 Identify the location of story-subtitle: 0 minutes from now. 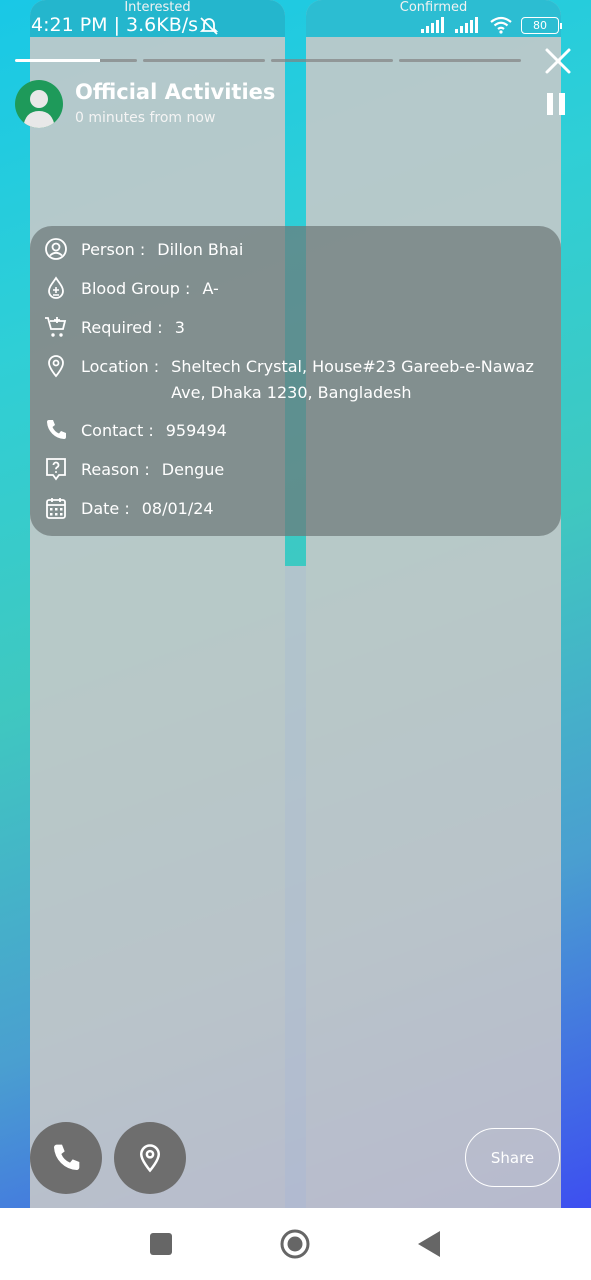
(145, 118).